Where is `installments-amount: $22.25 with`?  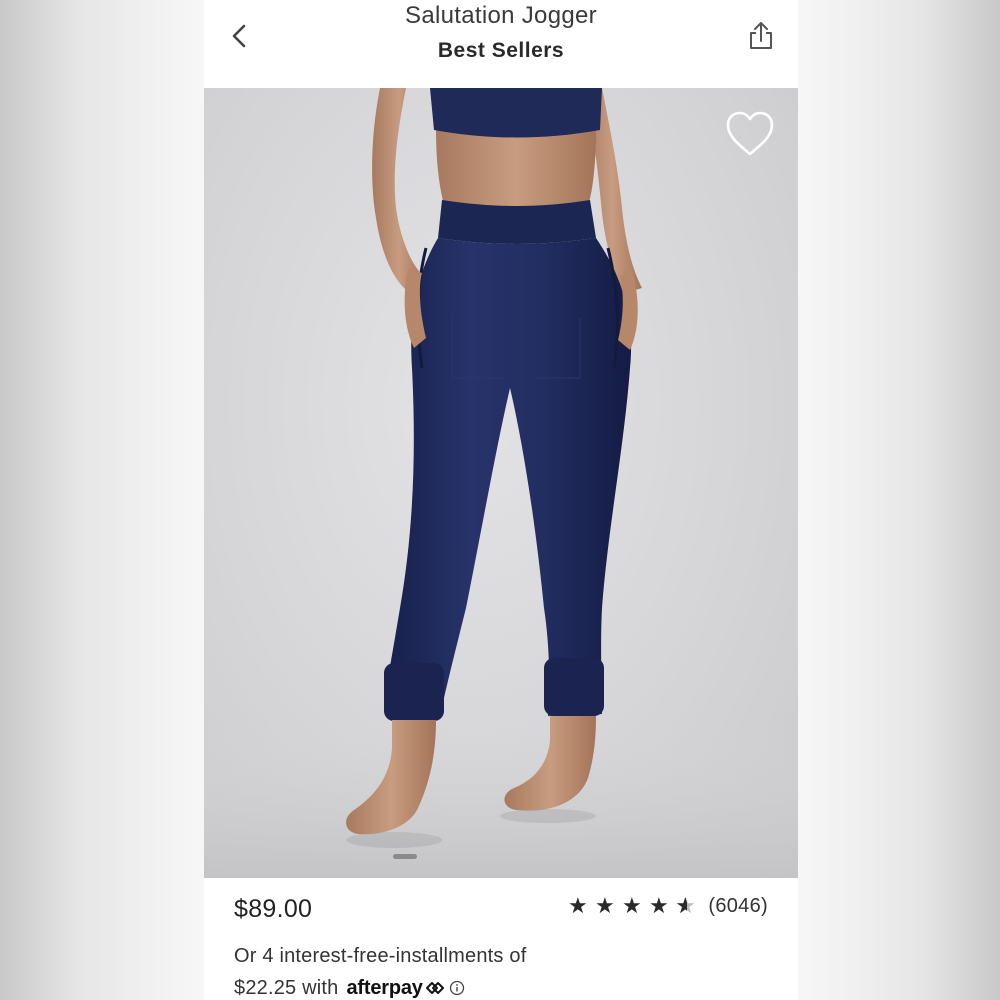
installments-amount: $22.25 with is located at coordinates (286, 988).